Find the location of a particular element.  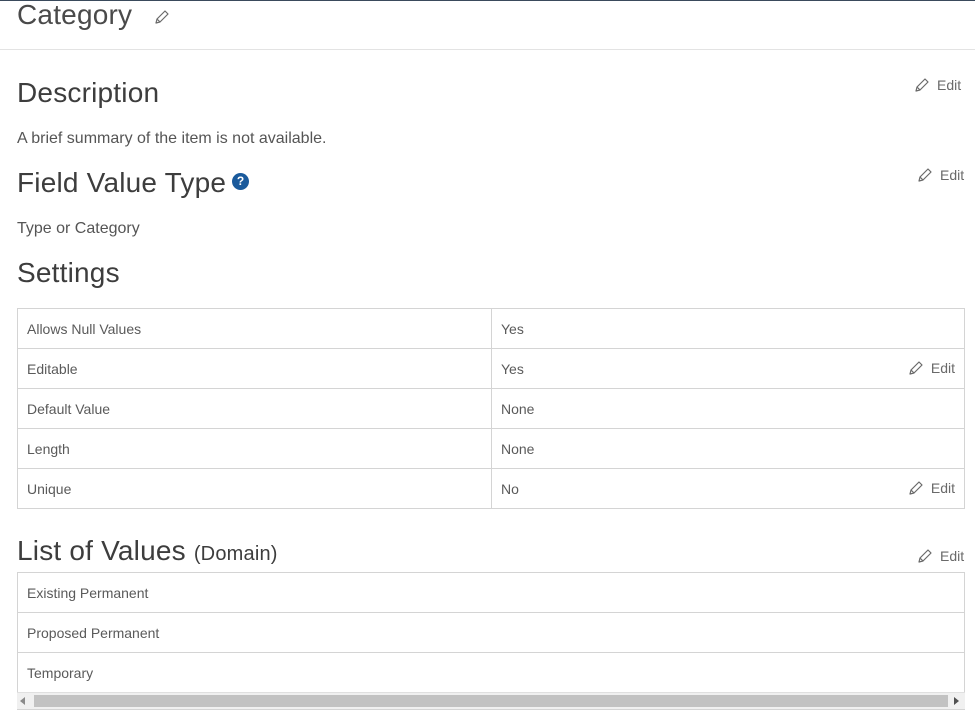

list-of-values-label: List of Values is located at coordinates (101, 550).